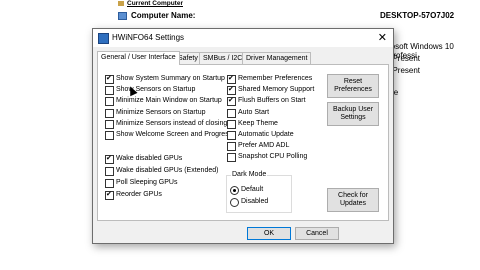 Image resolution: width=480 pixels, height=270 pixels. What do you see at coordinates (148, 37) in the screenshot?
I see `dialog-title: HWiNFO64 Settings` at bounding box center [148, 37].